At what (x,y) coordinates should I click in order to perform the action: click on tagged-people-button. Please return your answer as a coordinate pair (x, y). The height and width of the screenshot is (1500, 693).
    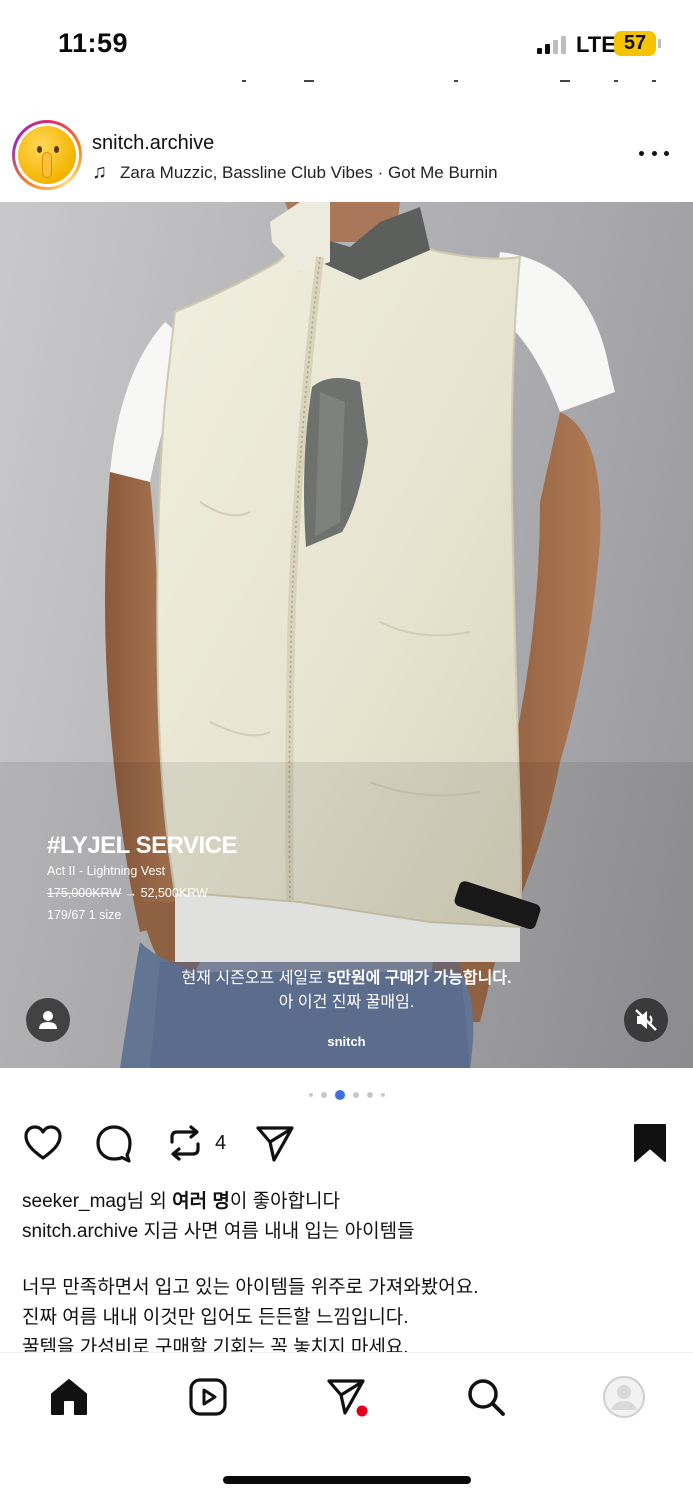
    Looking at the image, I should click on (48, 1020).